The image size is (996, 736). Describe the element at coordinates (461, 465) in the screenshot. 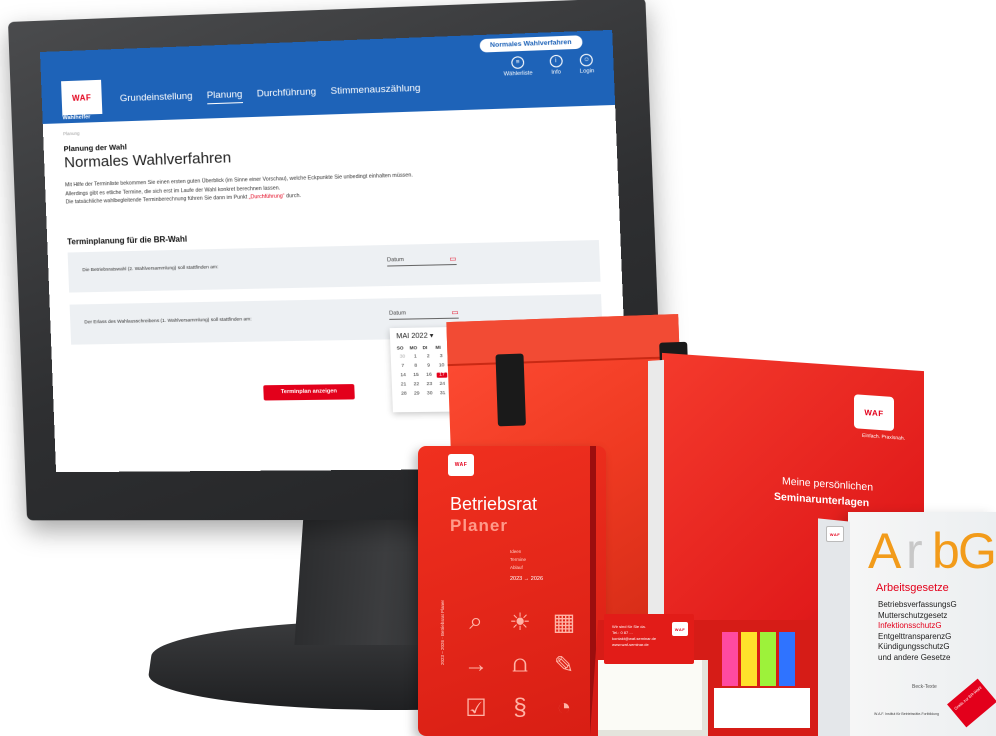

I see `planner-logo: WAF` at that location.